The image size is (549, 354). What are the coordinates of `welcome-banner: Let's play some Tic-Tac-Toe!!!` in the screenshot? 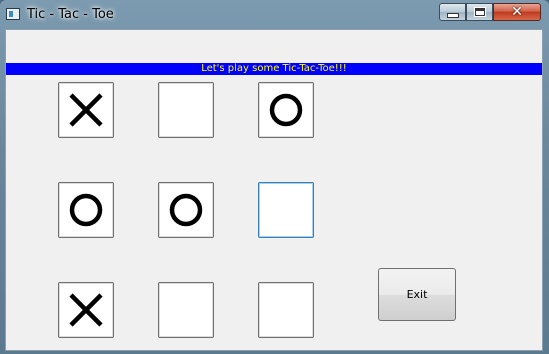 It's located at (274, 69).